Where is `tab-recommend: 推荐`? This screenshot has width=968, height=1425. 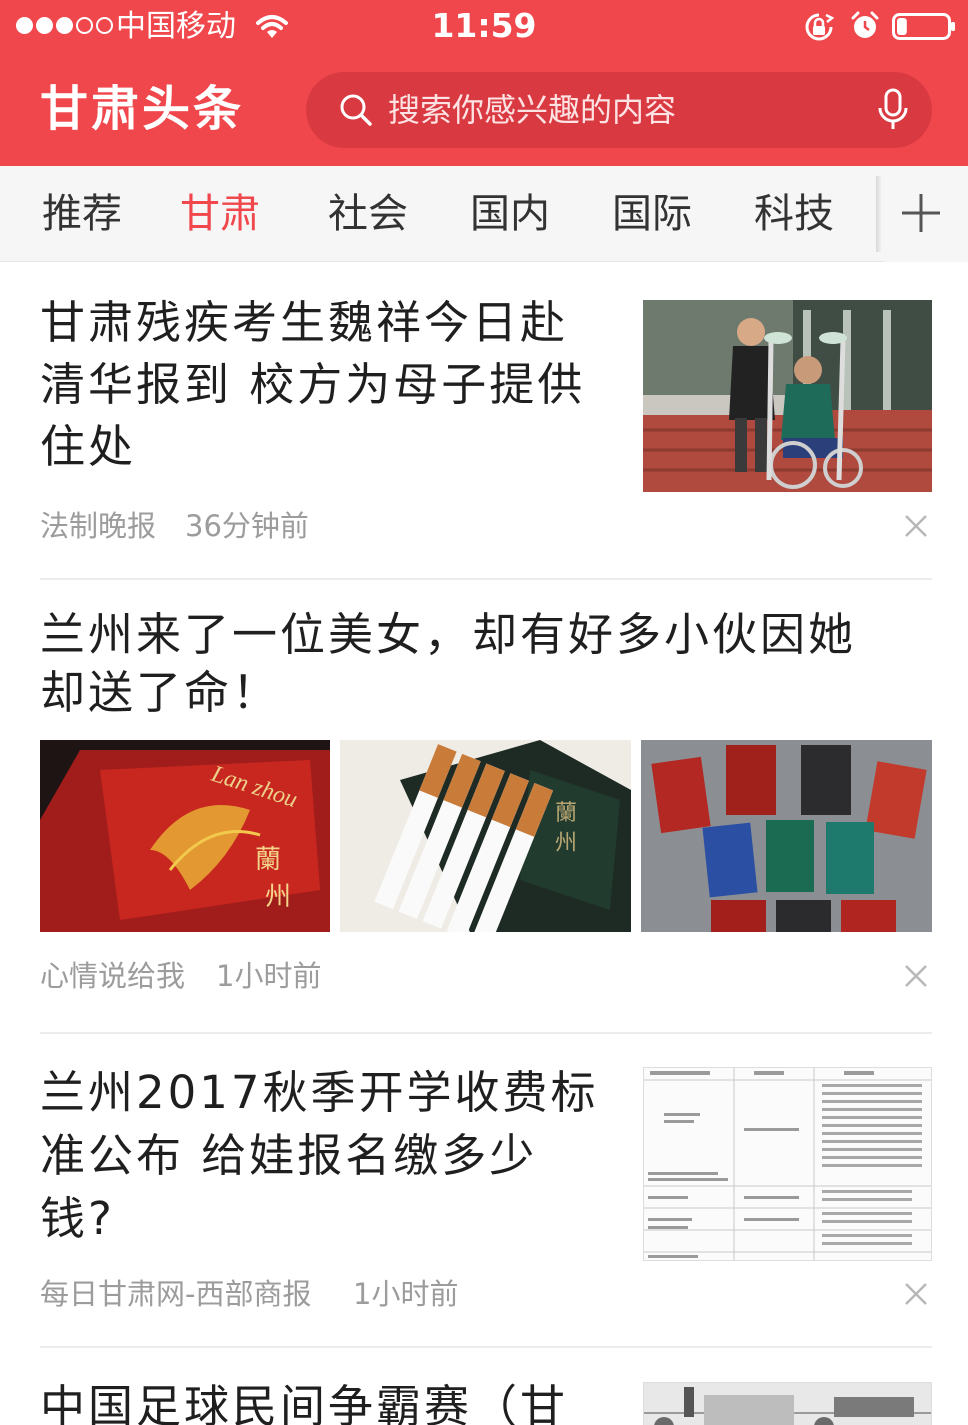 tab-recommend: 推荐 is located at coordinates (82, 214).